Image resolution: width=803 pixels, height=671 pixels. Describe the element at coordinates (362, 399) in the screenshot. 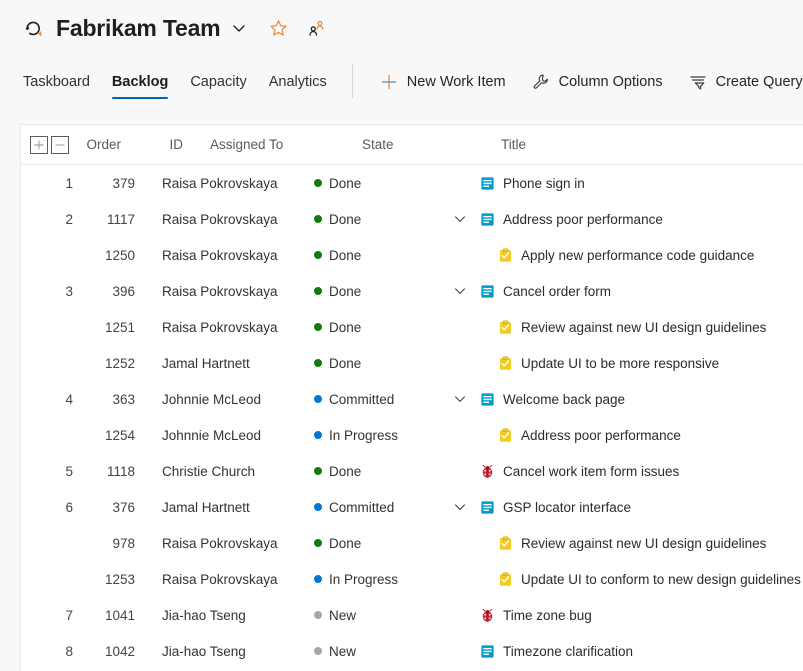

I see `state-label: Committed` at that location.